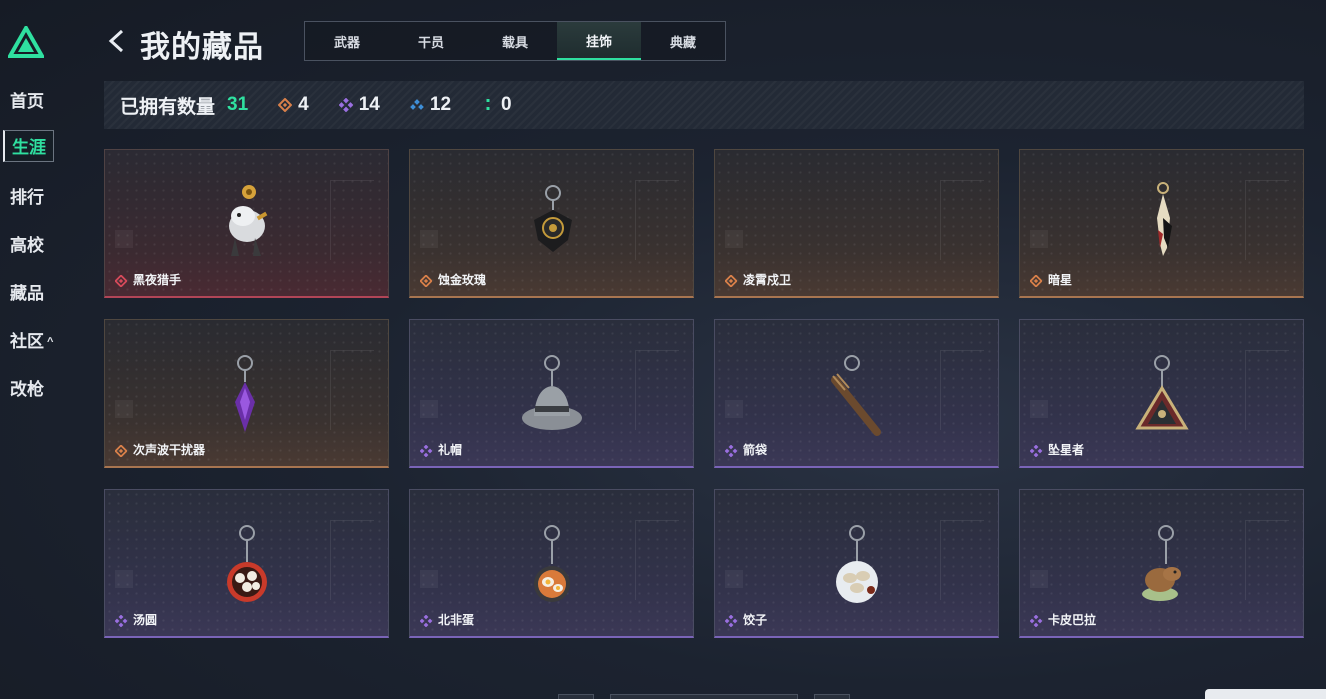 The width and height of the screenshot is (1326, 699). What do you see at coordinates (1060, 280) in the screenshot?
I see `item-name: 暗星` at bounding box center [1060, 280].